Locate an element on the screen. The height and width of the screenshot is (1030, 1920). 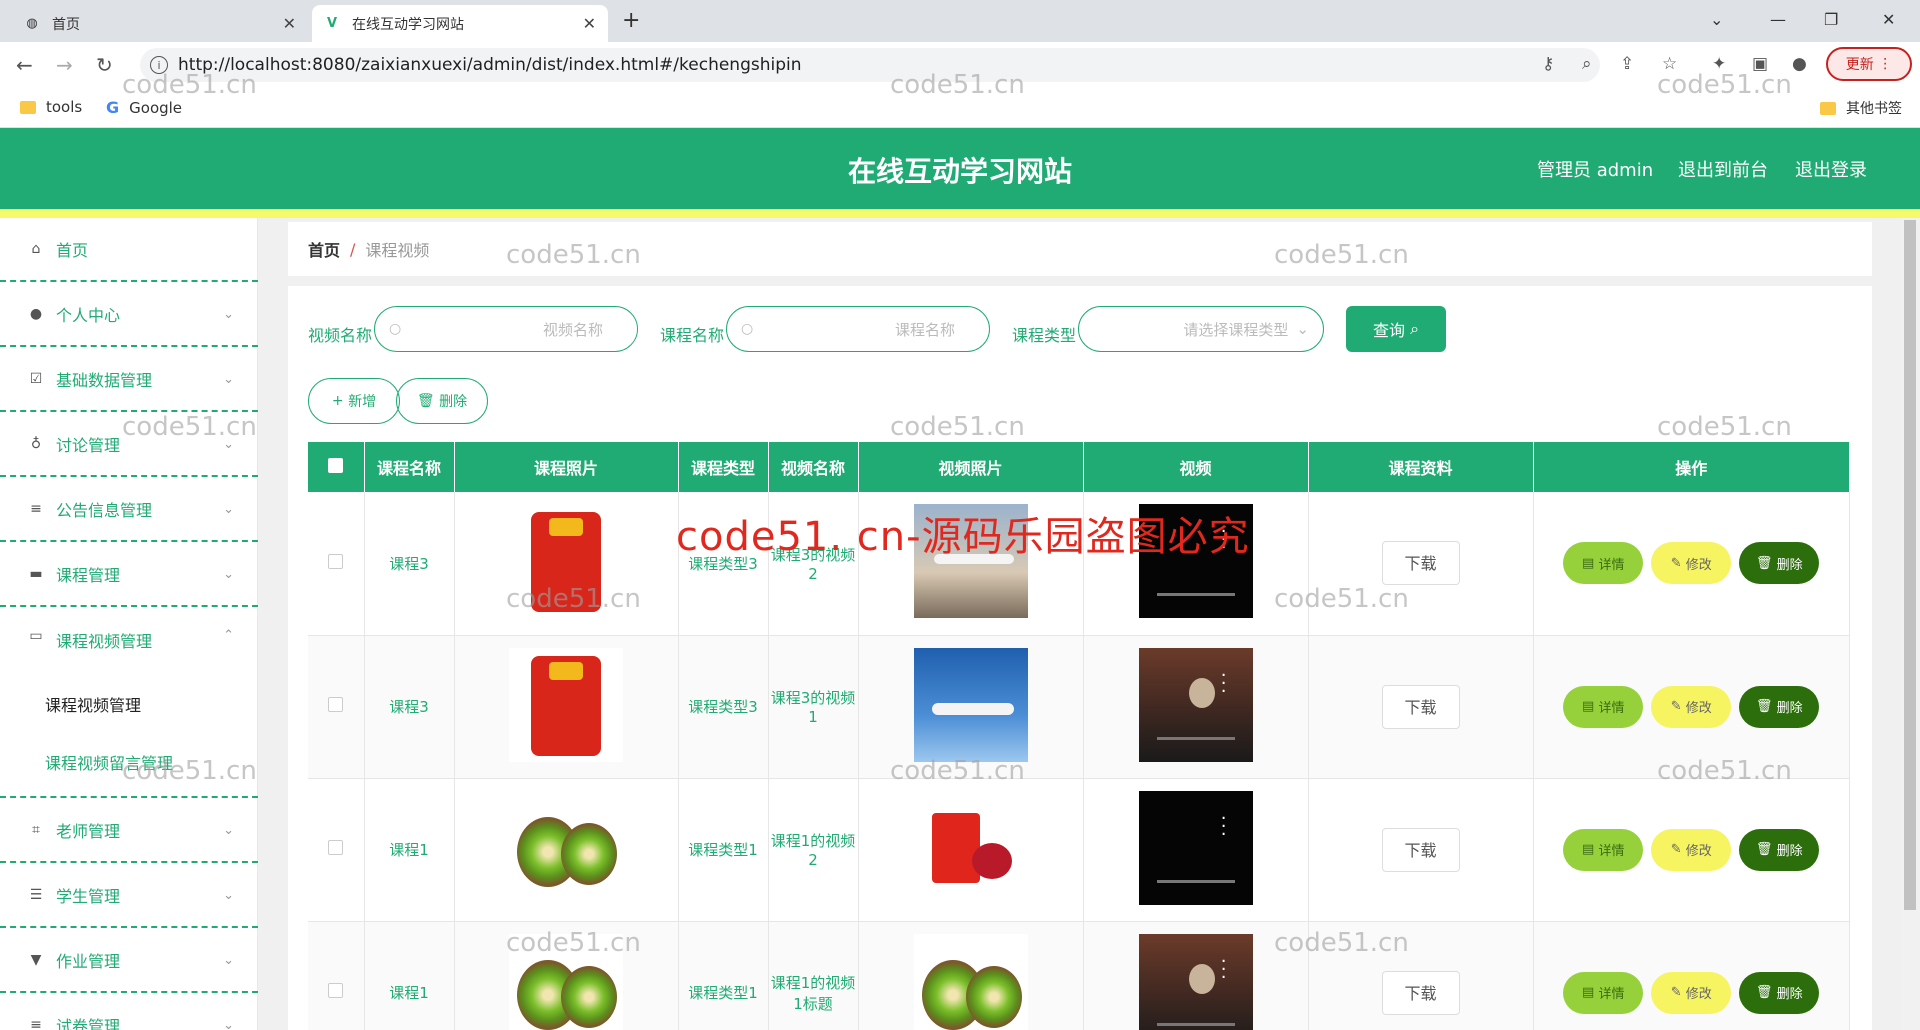
profile-icon: ● is located at coordinates (1799, 64).